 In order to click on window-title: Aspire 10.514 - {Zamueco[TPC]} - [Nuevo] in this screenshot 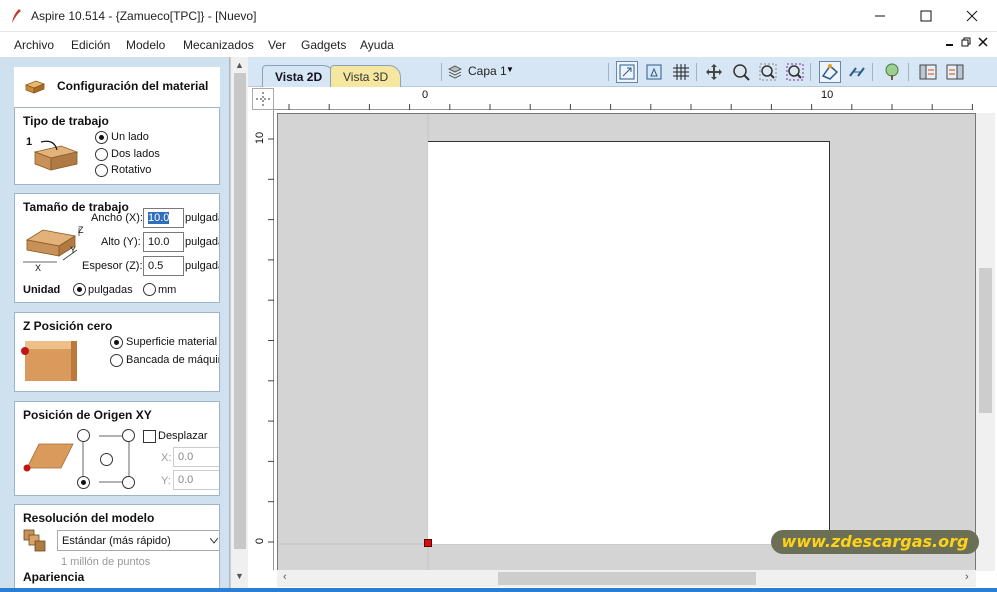, I will do `click(144, 16)`.